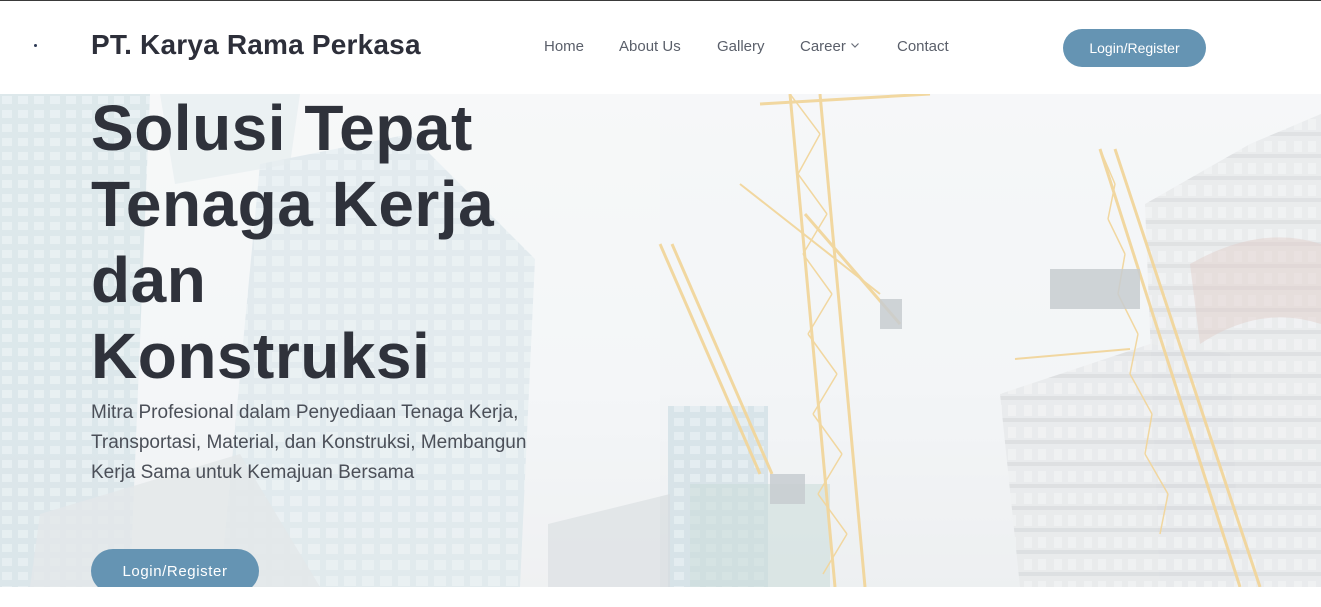 This screenshot has width=1321, height=607. Describe the element at coordinates (175, 568) in the screenshot. I see `hero-login-register-button: Login/Register` at that location.